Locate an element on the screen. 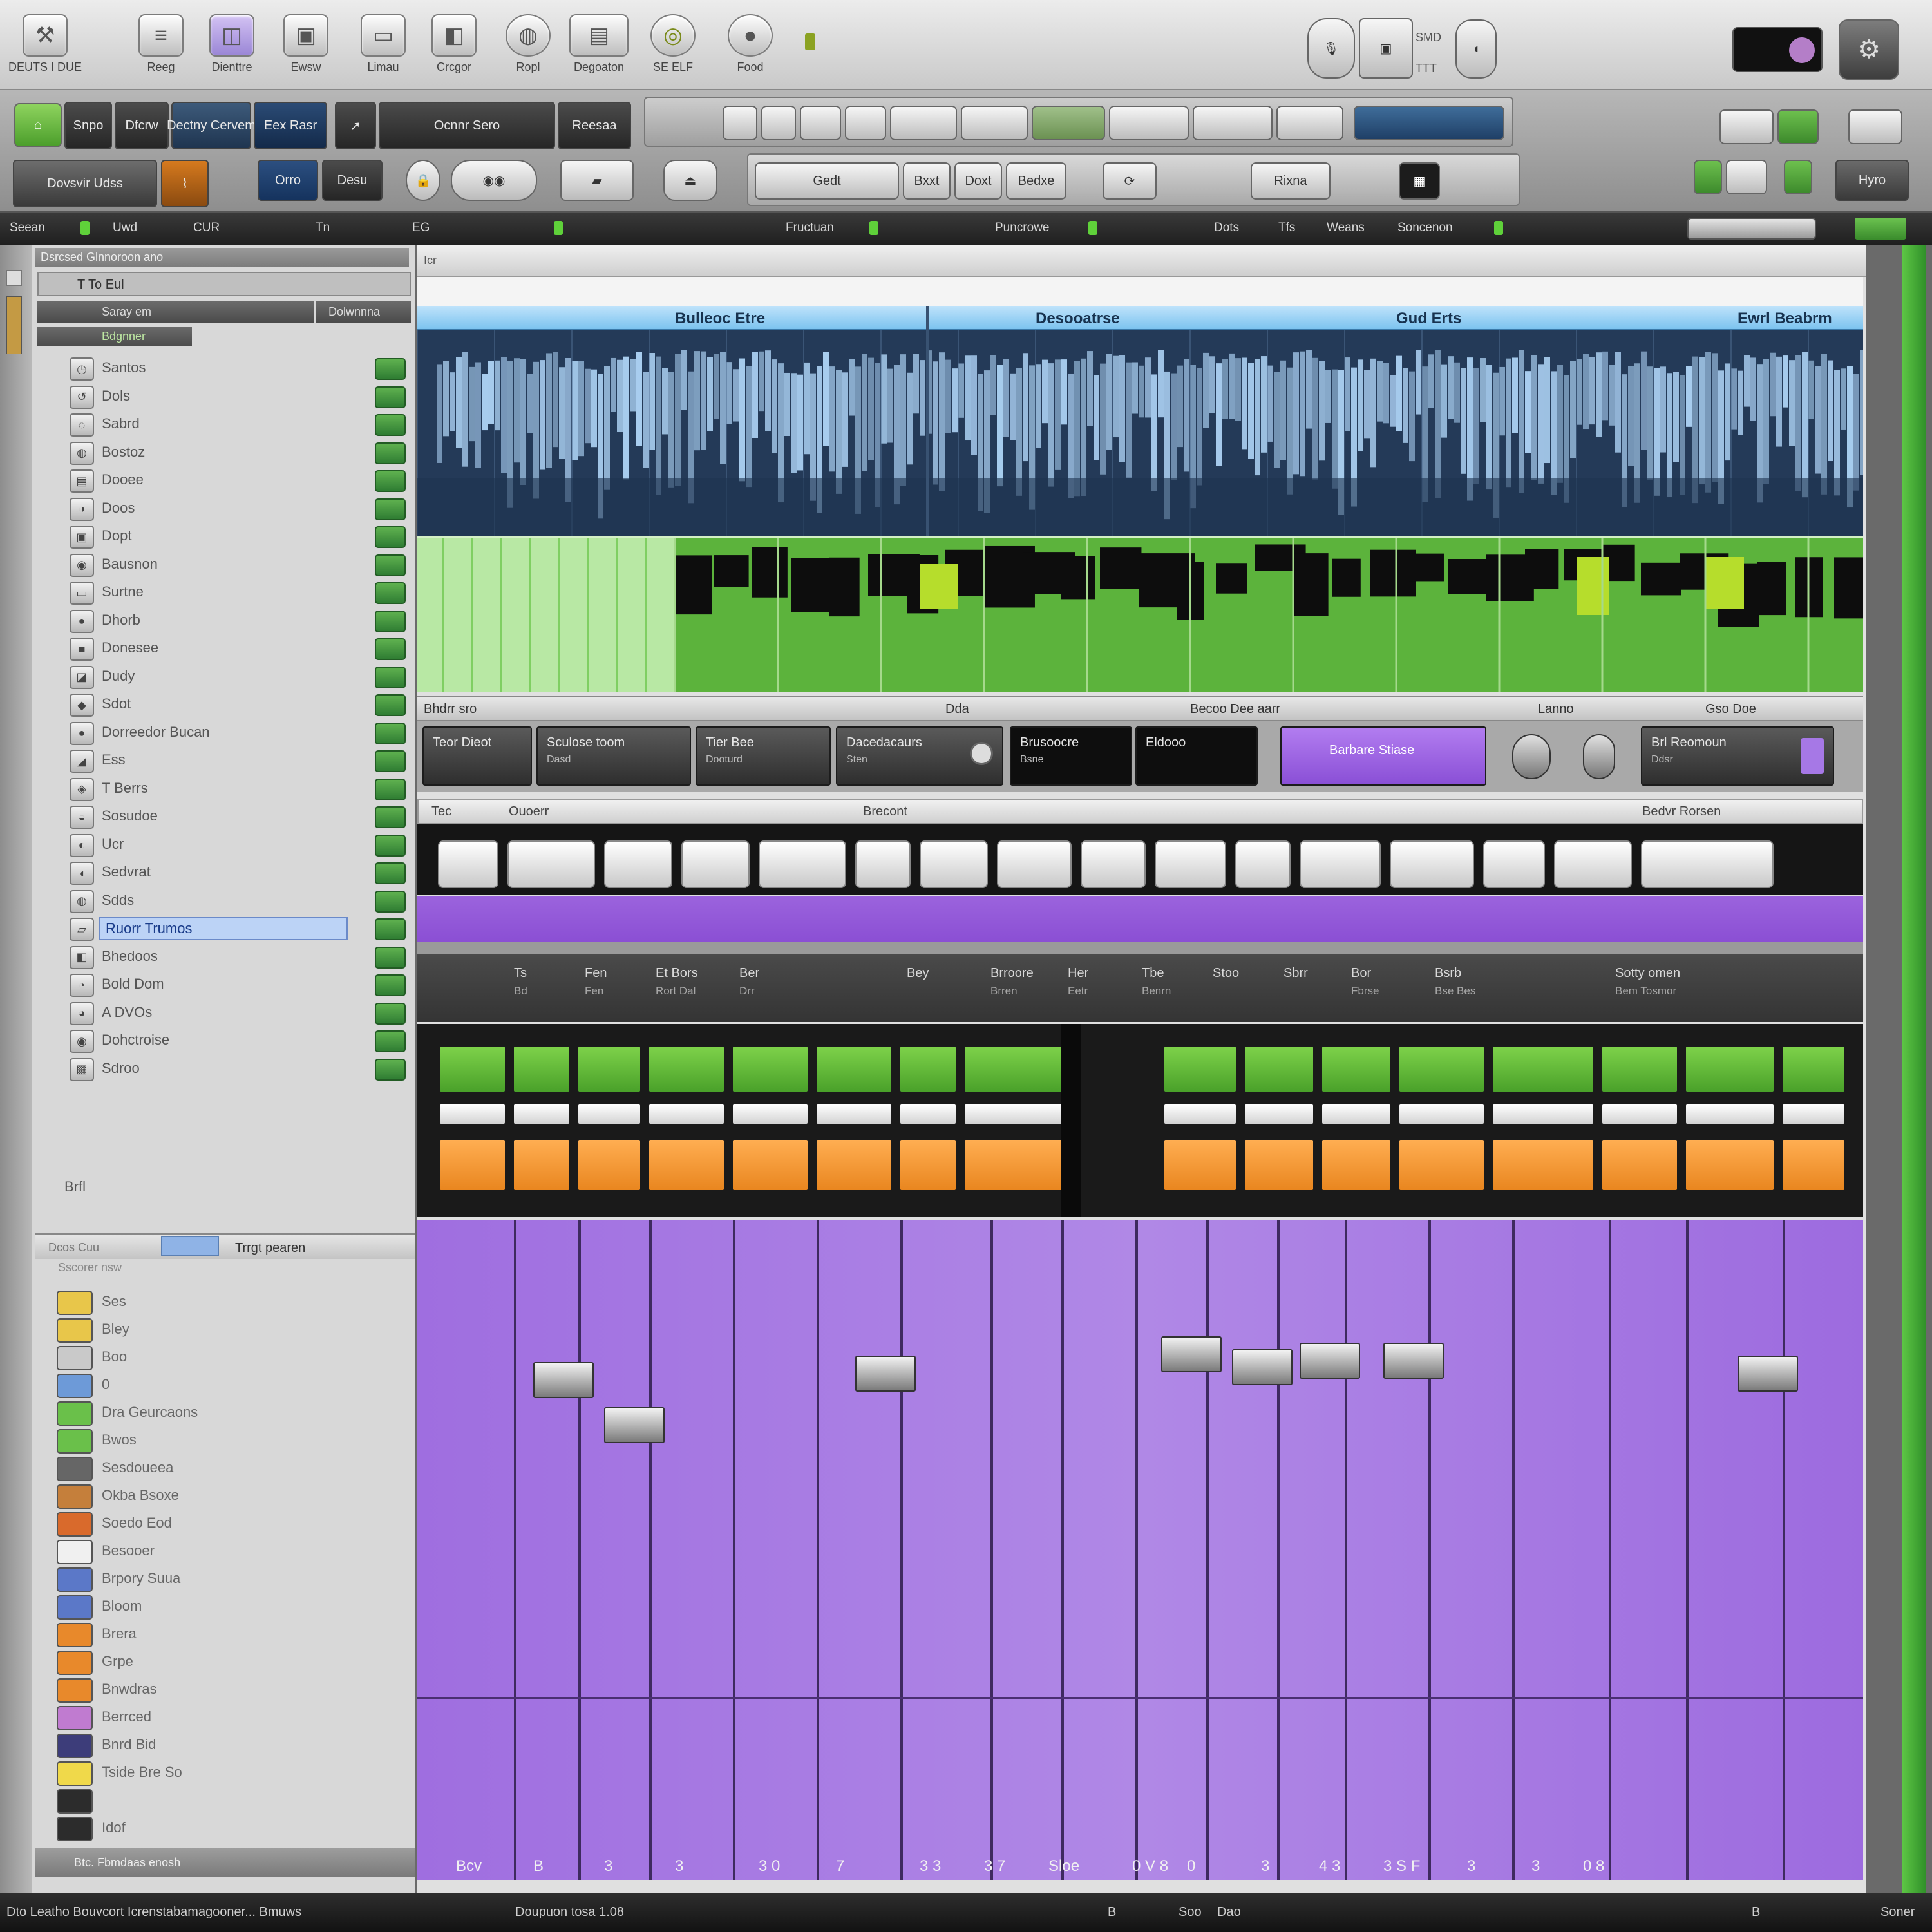  mixer-channel-label: Brroore Brren is located at coordinates (1012, 982).